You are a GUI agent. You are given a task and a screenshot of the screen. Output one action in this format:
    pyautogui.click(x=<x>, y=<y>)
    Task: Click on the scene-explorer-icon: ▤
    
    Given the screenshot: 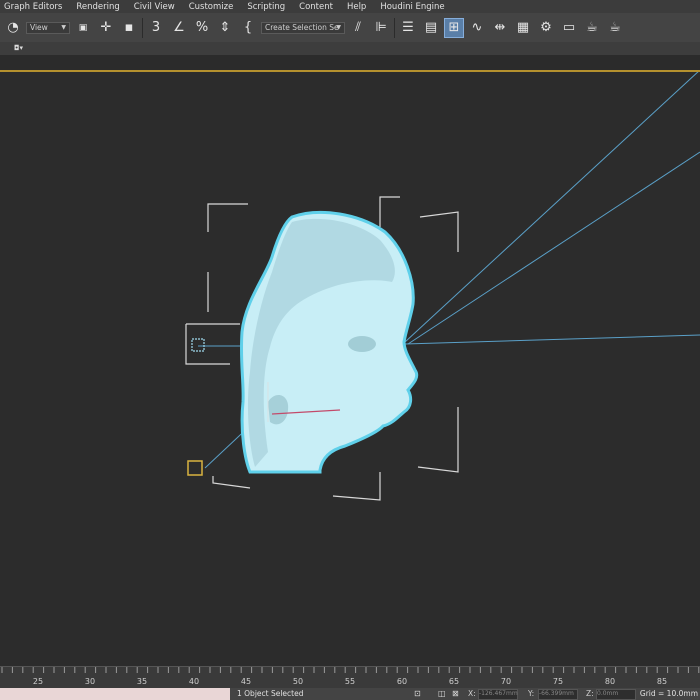 What is the action you would take?
    pyautogui.click(x=431, y=28)
    